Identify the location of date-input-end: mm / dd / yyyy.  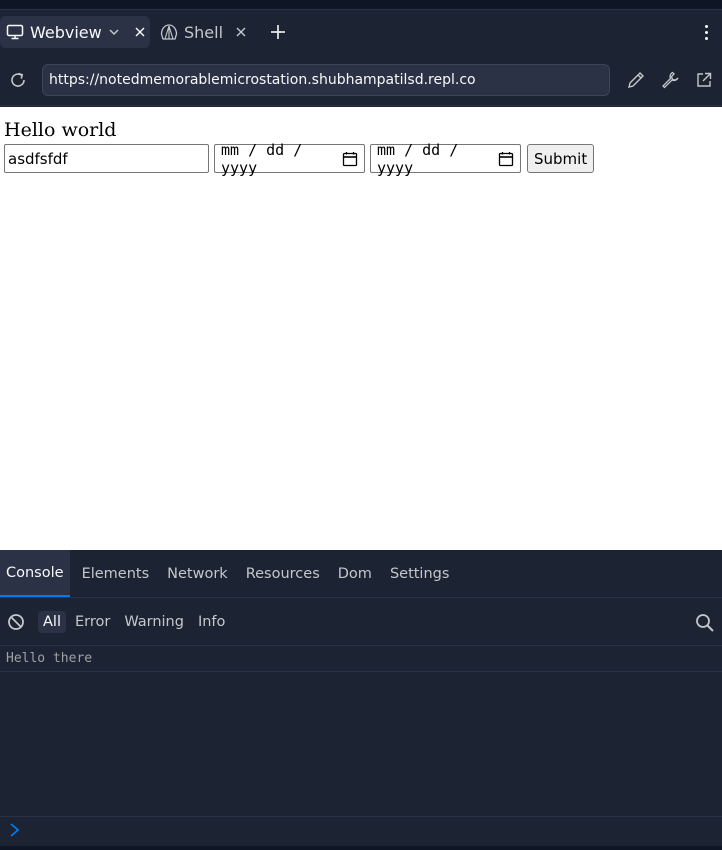
(445, 159).